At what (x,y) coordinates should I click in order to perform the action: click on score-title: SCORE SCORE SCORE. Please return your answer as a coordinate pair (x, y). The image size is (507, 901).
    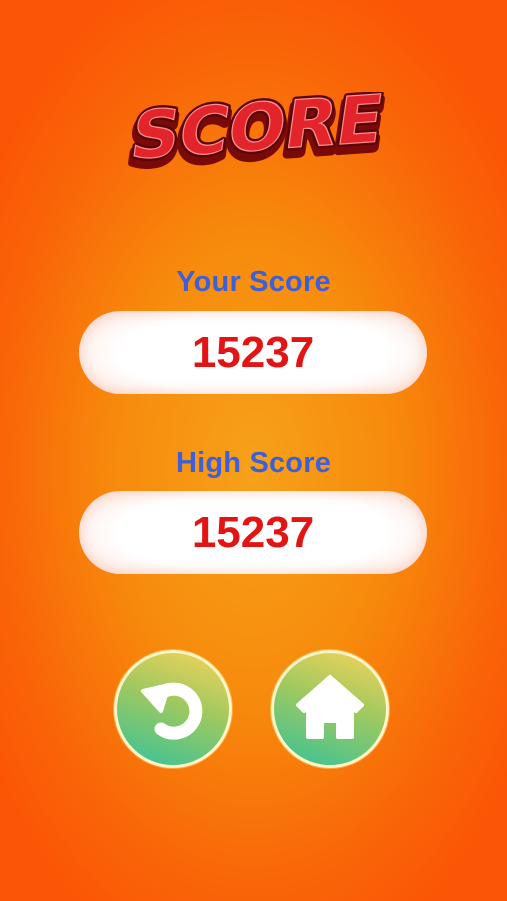
    Looking at the image, I should click on (253, 142).